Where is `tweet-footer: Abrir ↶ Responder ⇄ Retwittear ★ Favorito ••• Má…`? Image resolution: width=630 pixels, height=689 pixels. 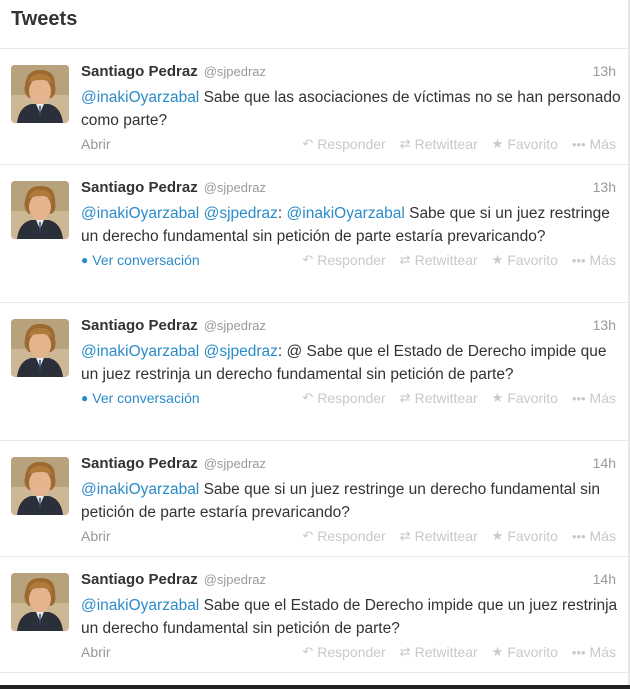 tweet-footer: Abrir ↶ Responder ⇄ Retwittear ★ Favorito ••• Má… is located at coordinates (348, 652).